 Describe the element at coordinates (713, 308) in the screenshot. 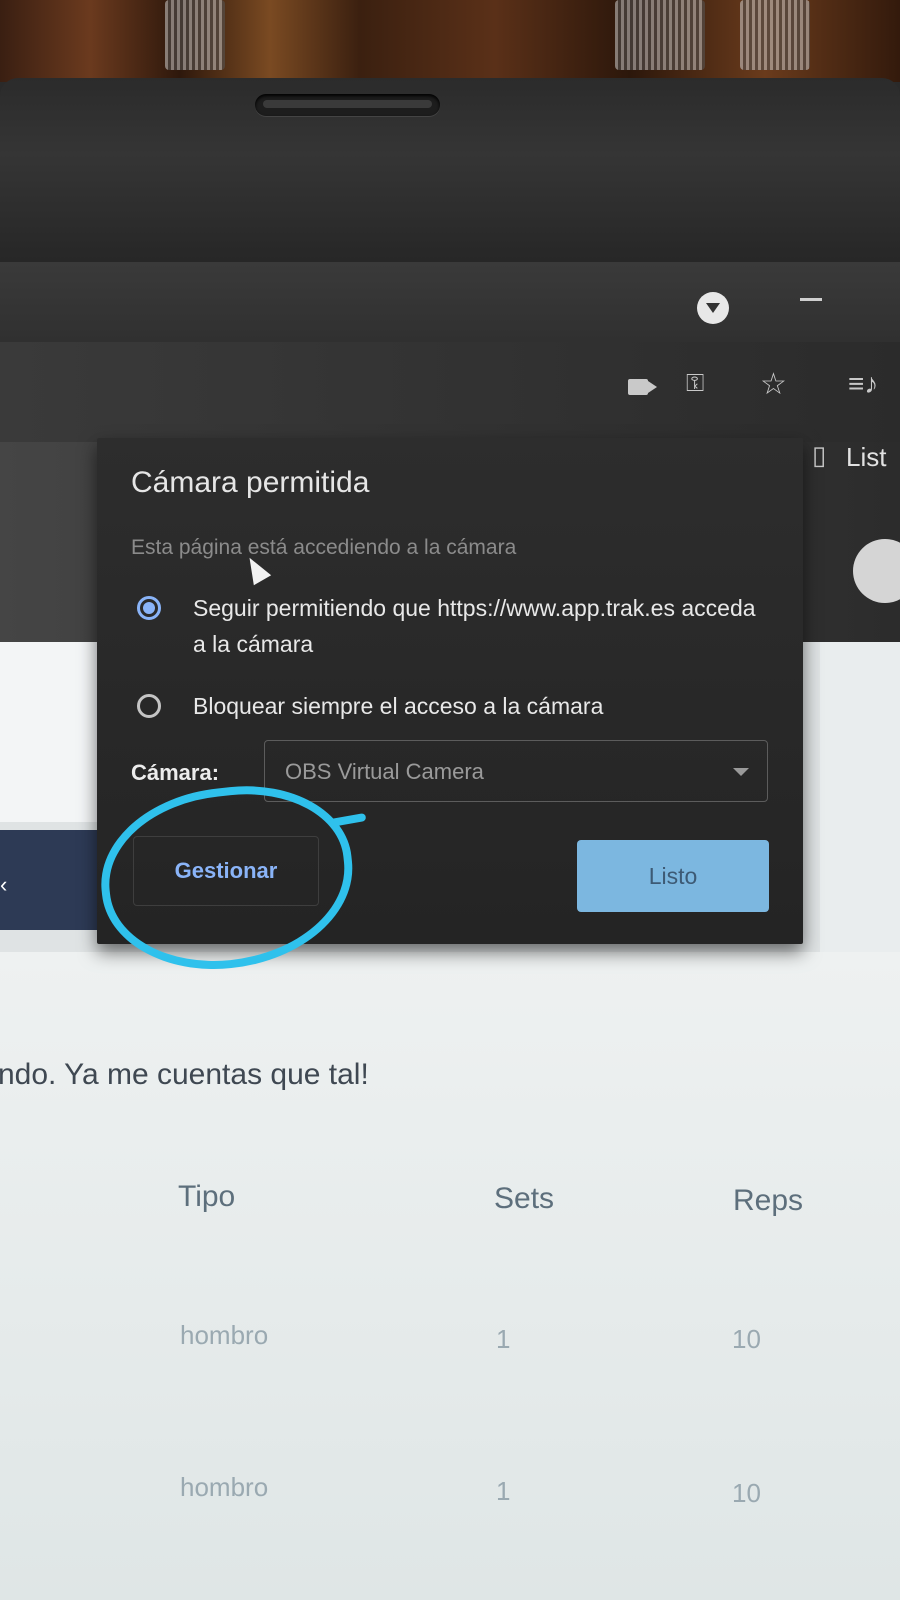

I see `profile-dropdown-icon` at that location.